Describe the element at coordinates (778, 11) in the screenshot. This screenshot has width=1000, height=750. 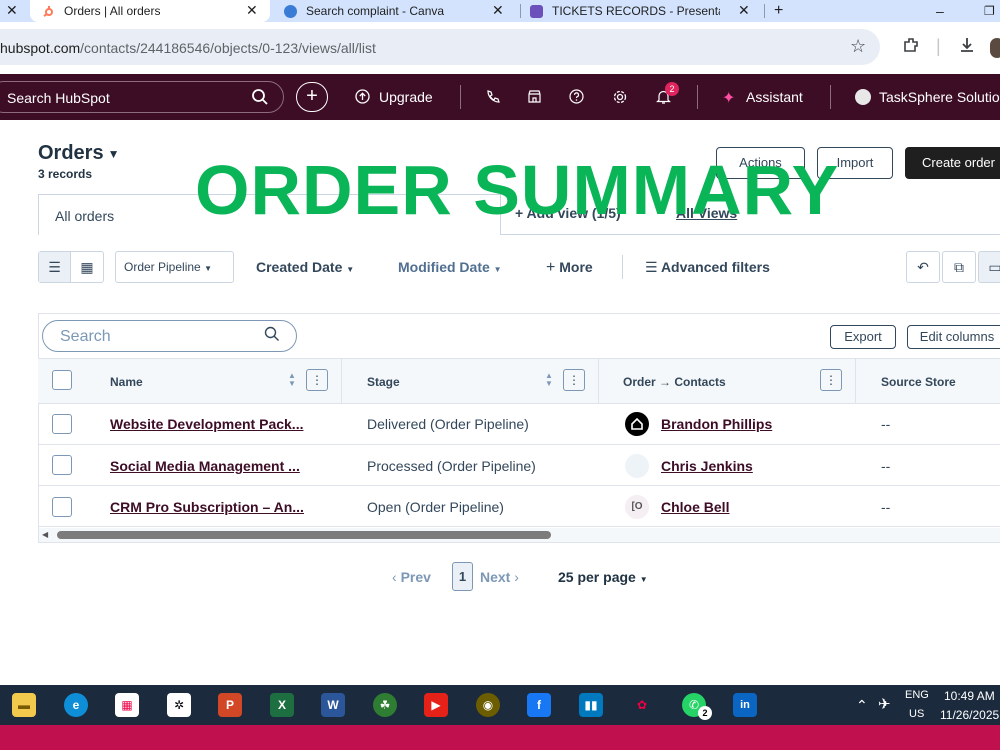
I see `plus-icon: +` at that location.